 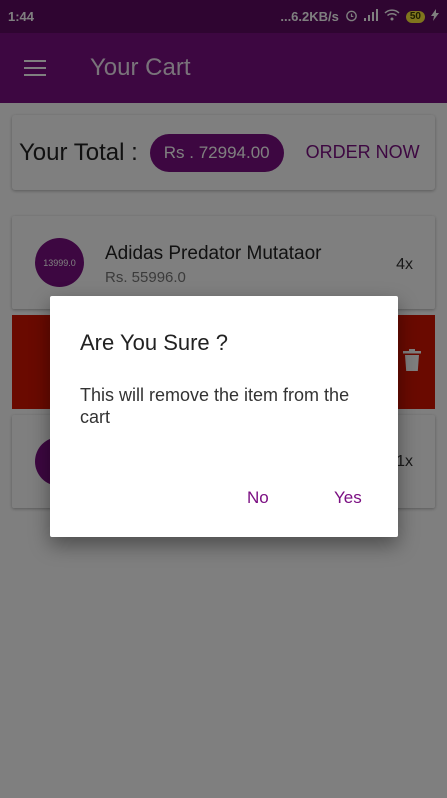 I want to click on no-button: No, so click(x=258, y=498).